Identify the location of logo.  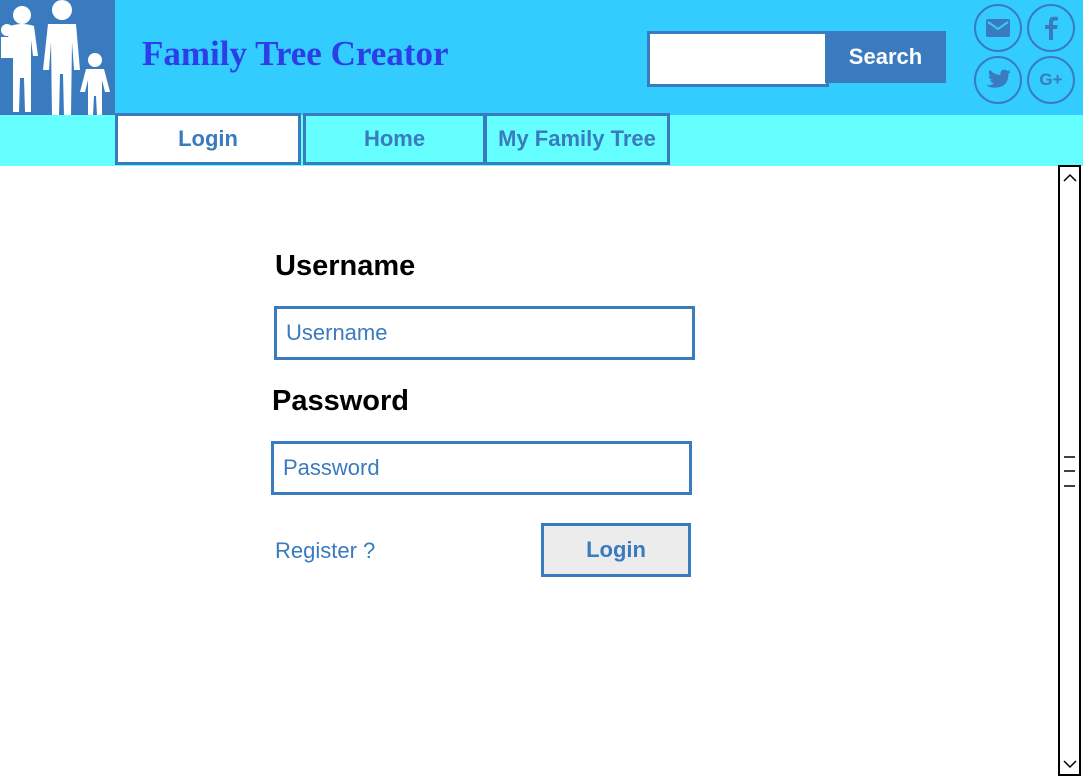
(57, 59).